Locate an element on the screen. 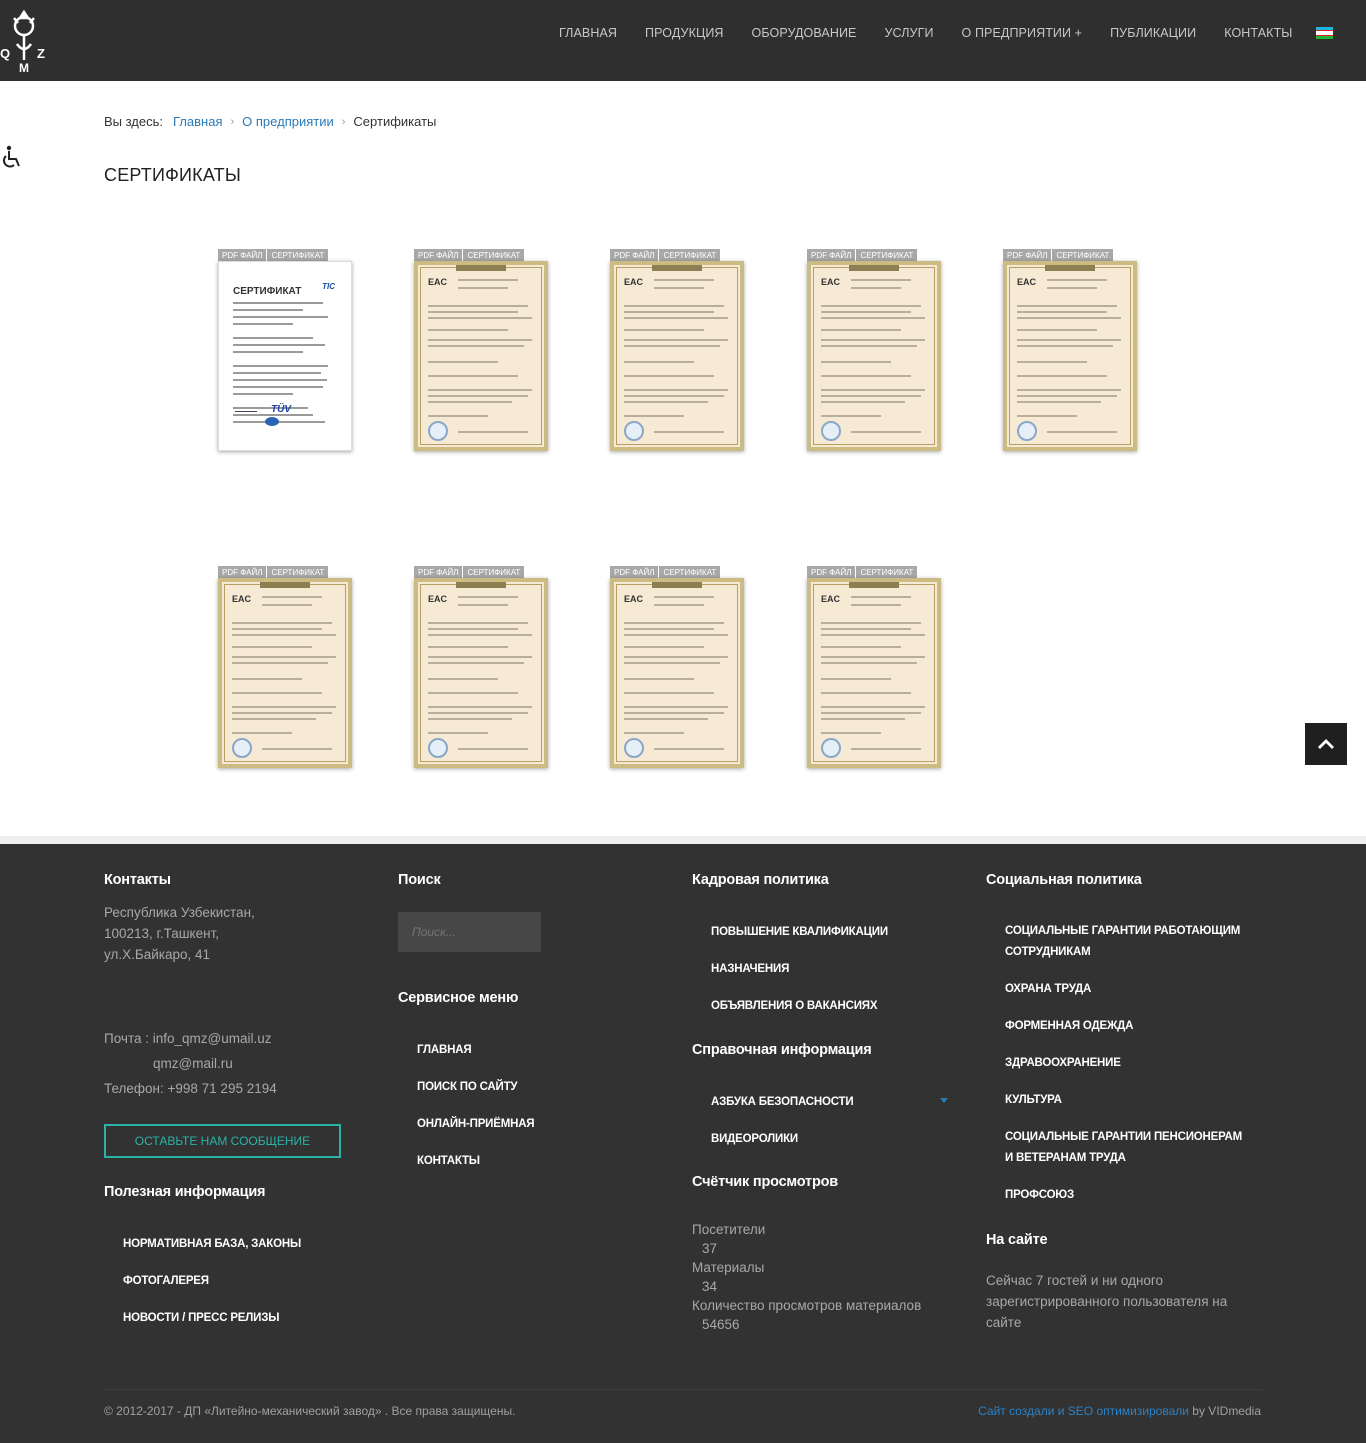 The image size is (1366, 1443). developer-by: by VIDmedia is located at coordinates (1224, 1411).